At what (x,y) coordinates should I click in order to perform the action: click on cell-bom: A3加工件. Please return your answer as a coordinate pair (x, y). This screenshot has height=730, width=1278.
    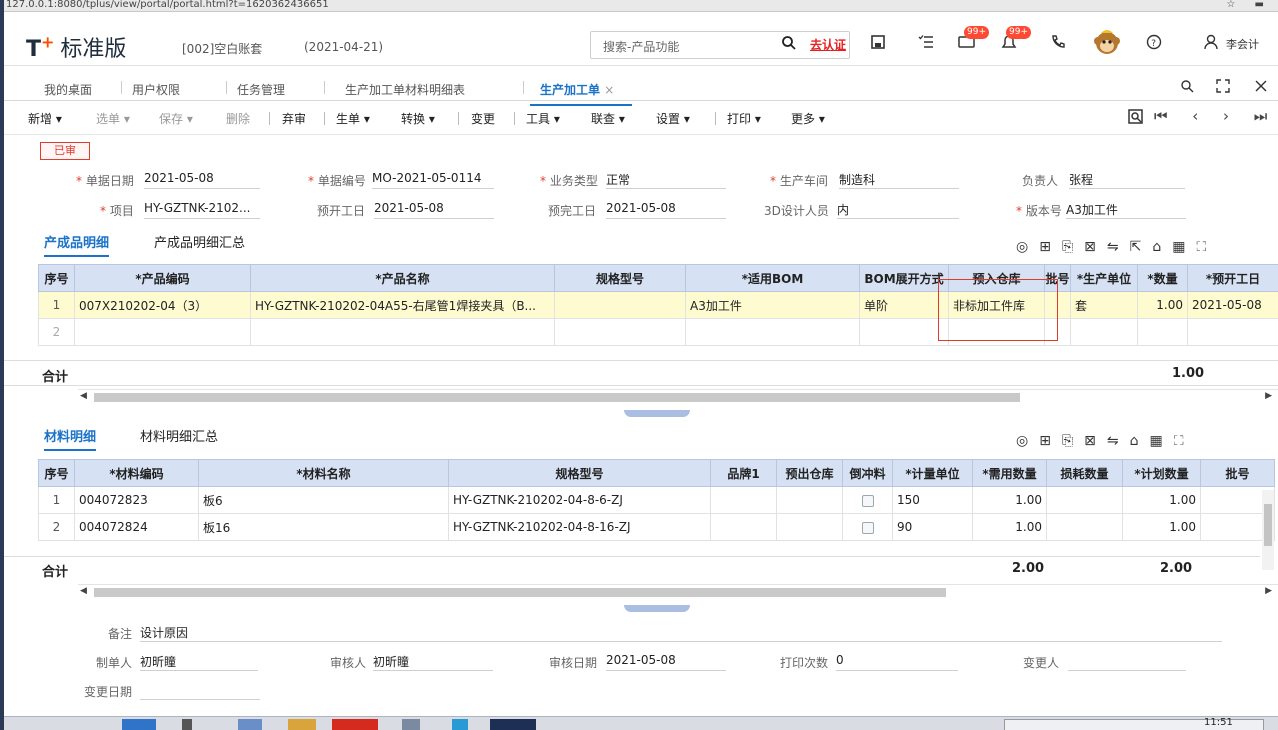
    Looking at the image, I should click on (772, 305).